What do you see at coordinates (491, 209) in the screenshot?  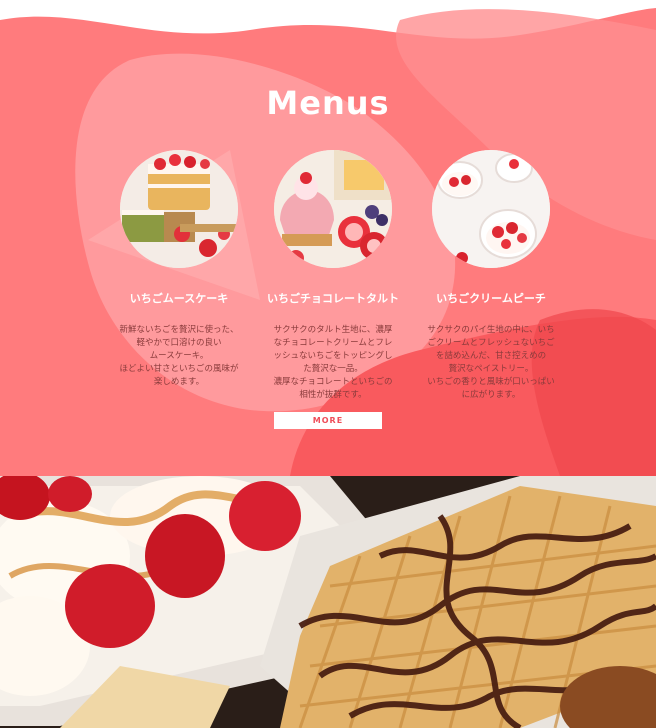 I see `menu-image-strawberry-cream` at bounding box center [491, 209].